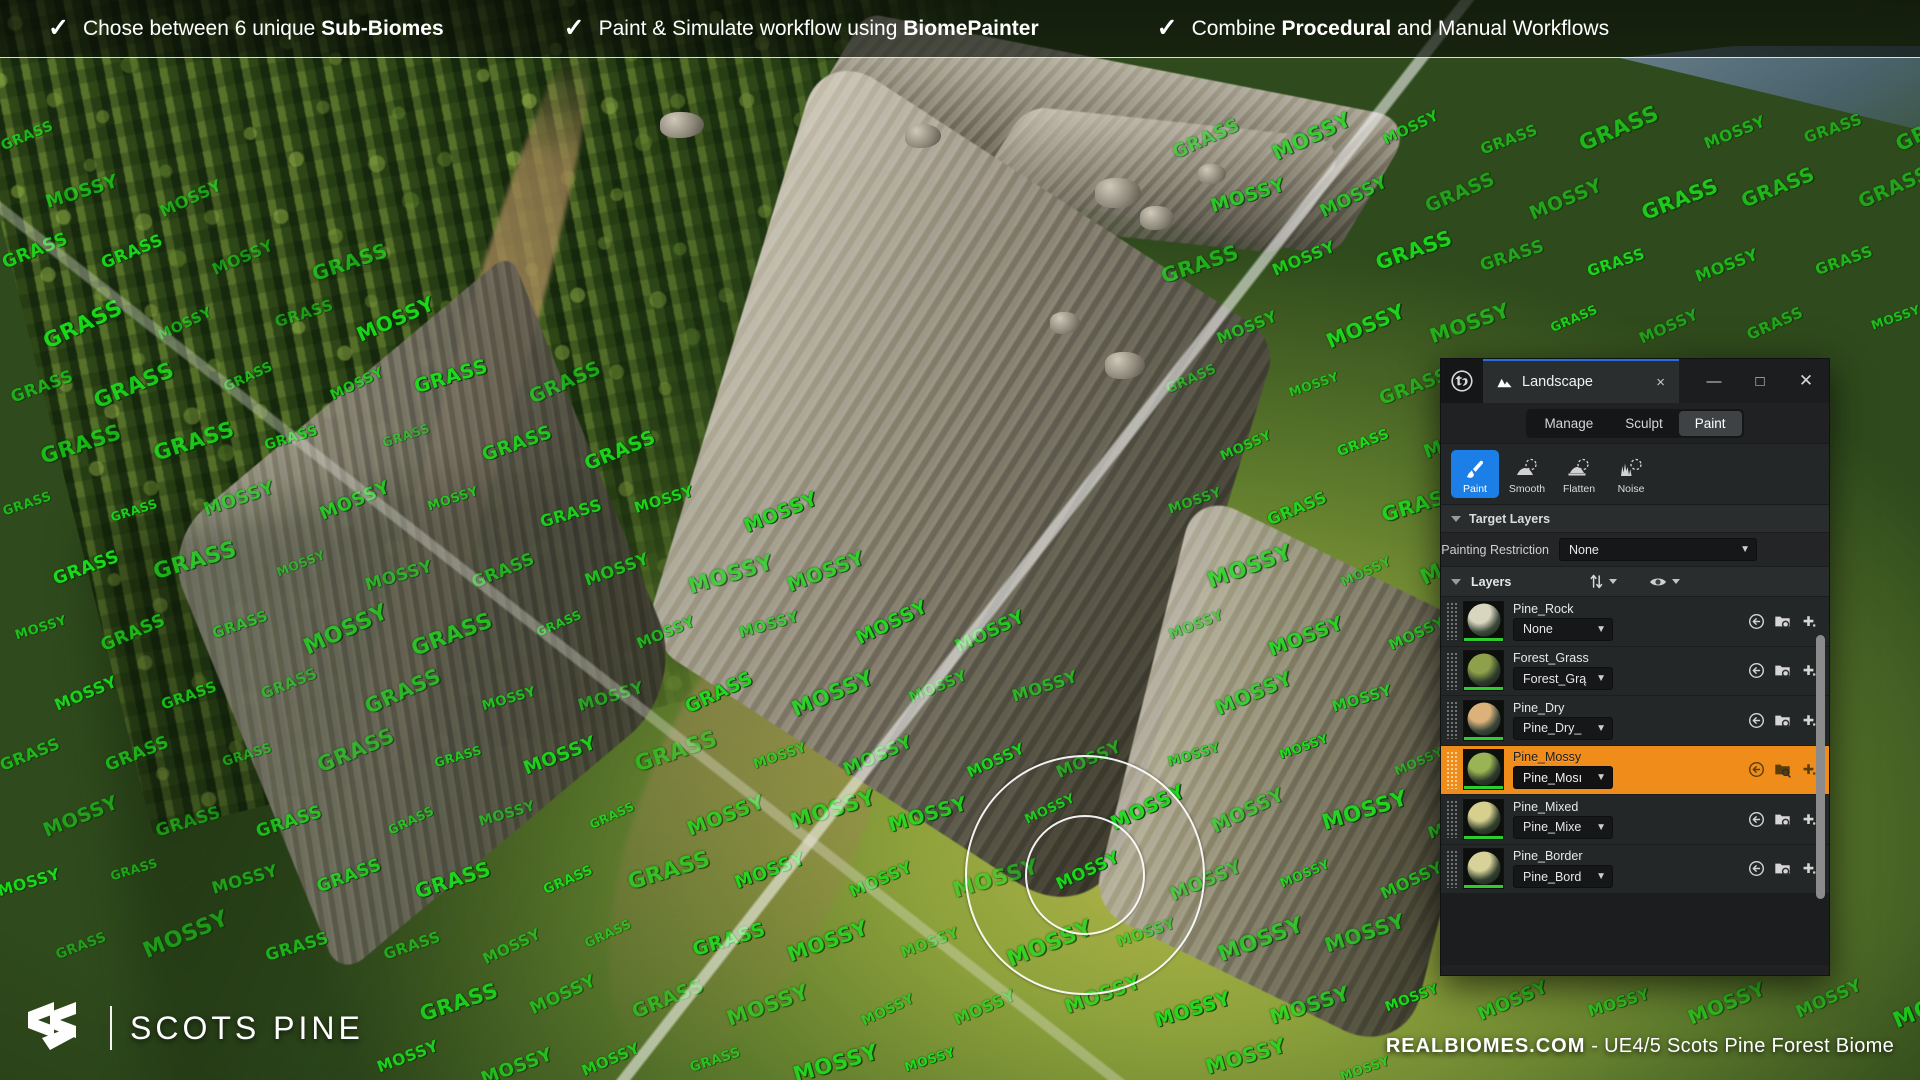 This screenshot has height=1080, width=1920. What do you see at coordinates (1552, 728) in the screenshot?
I see `layer-material-value: Pine_Dry_` at bounding box center [1552, 728].